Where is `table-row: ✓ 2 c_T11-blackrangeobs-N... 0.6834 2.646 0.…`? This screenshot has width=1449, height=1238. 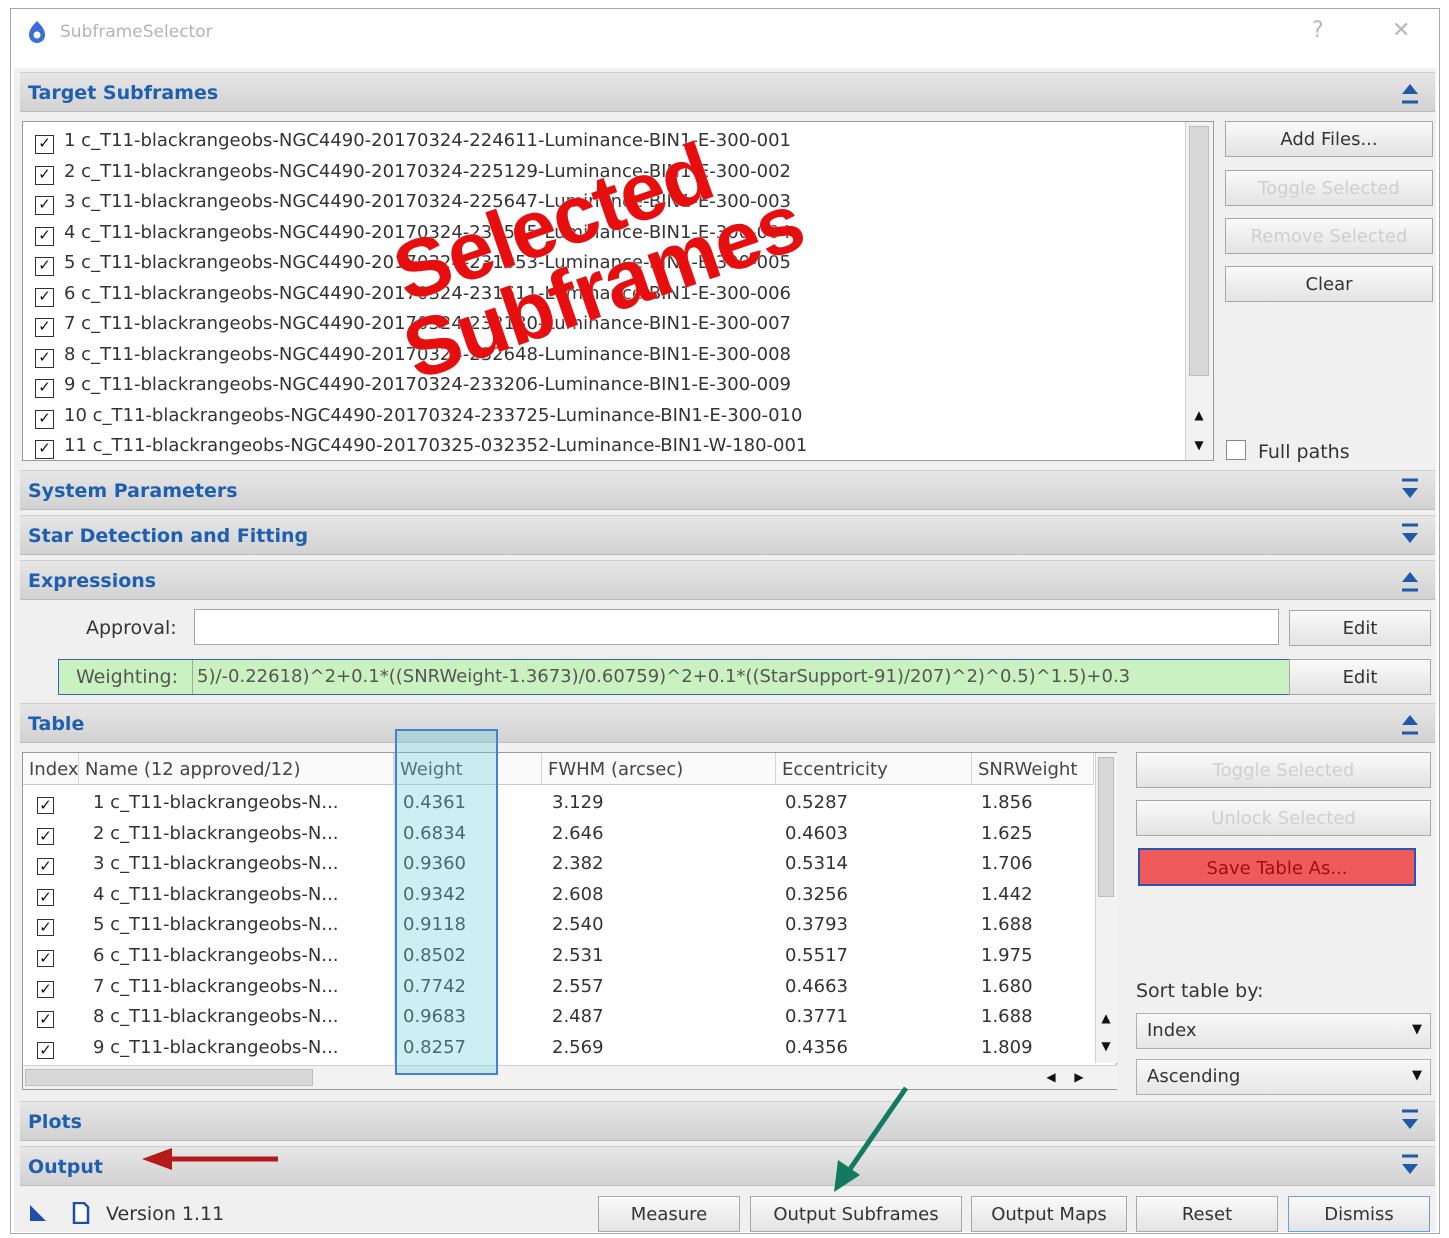
table-row: ✓ 2 c_T11-blackrangeobs-N... 0.6834 2.646 0.… is located at coordinates (558, 835).